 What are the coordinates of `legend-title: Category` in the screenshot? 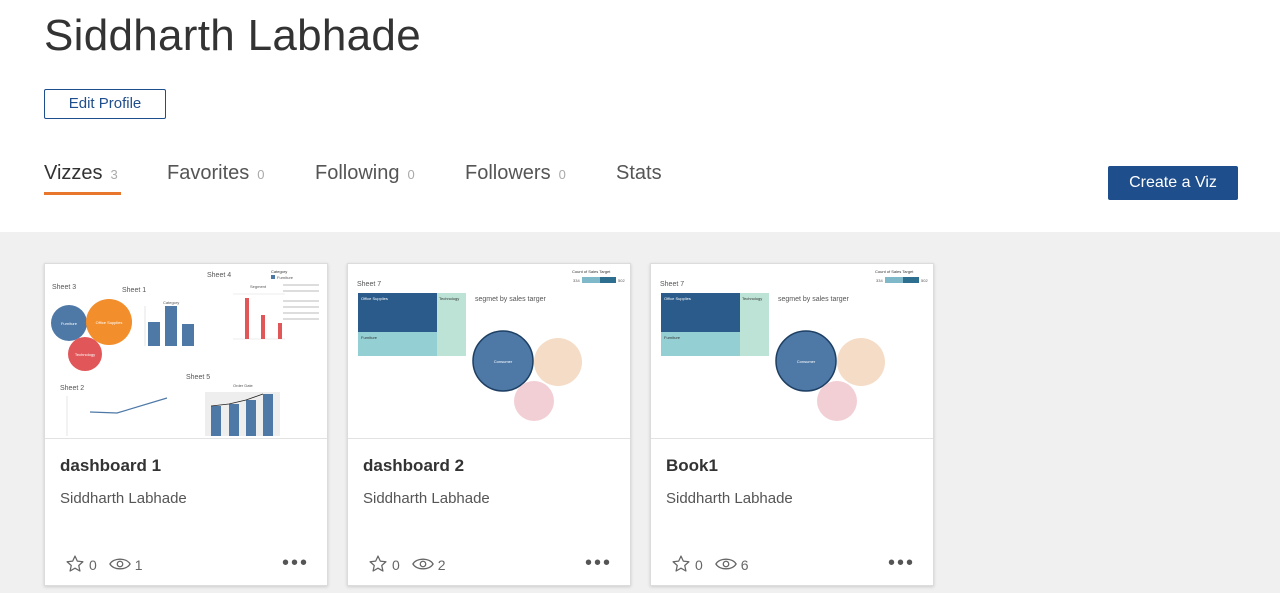 It's located at (279, 271).